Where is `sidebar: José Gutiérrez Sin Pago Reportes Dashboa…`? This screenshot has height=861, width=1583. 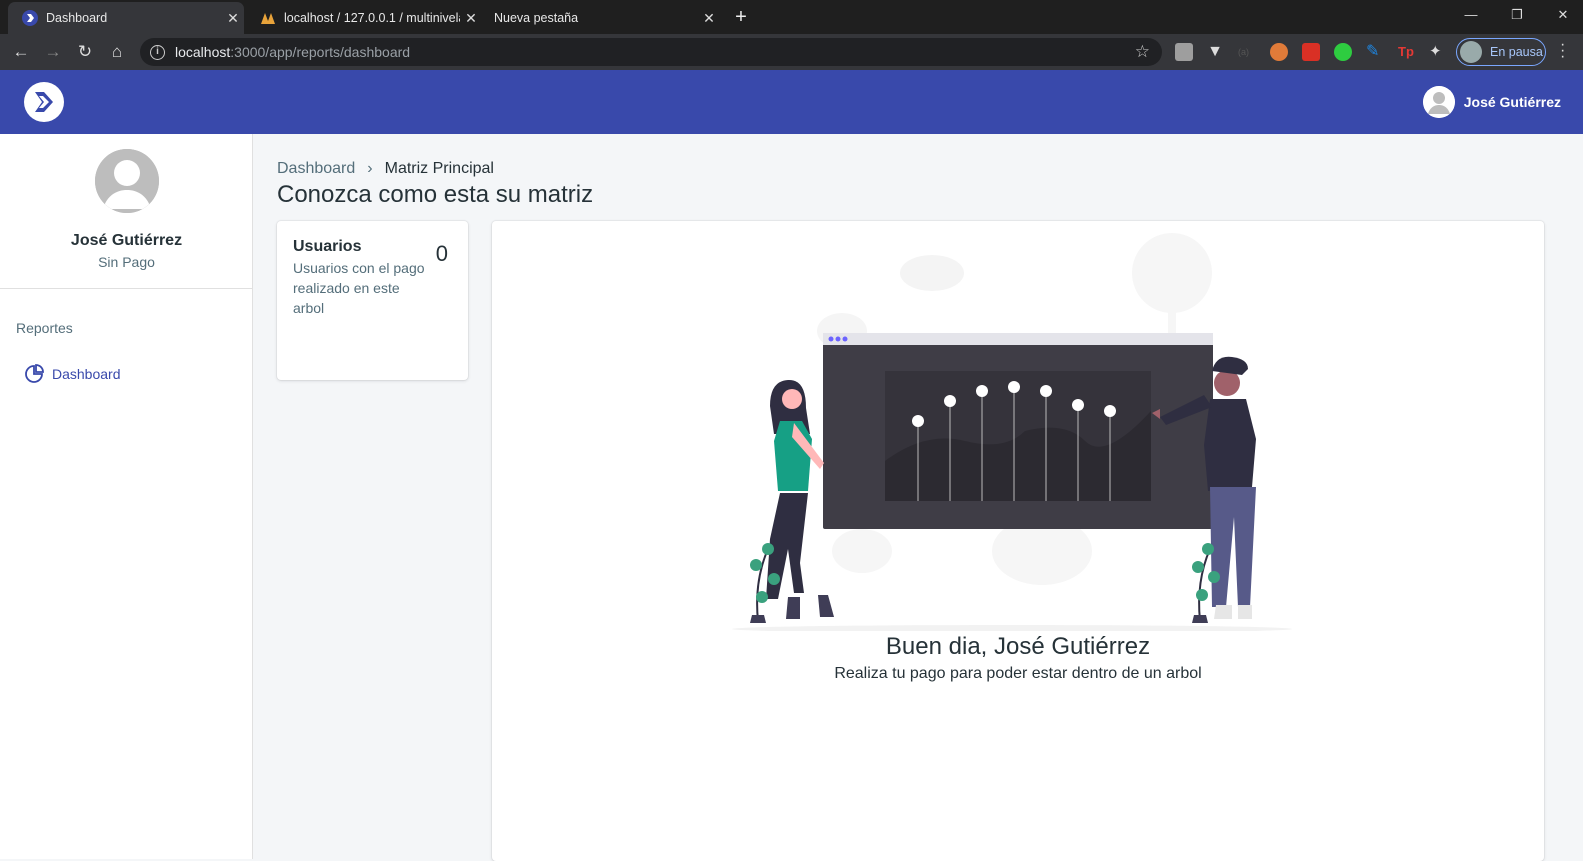
sidebar: José Gutiérrez Sin Pago Reportes Dashboa… is located at coordinates (126, 496).